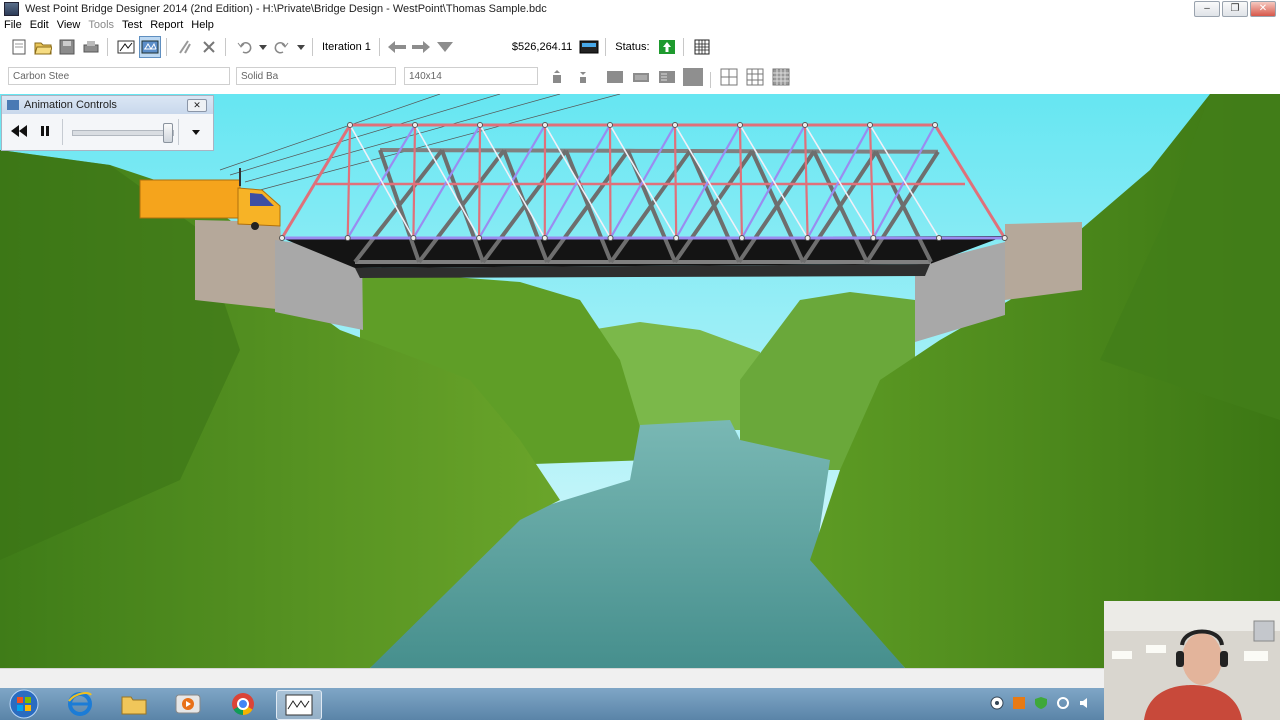 Image resolution: width=1280 pixels, height=720 pixels. I want to click on windows-taskbar, so click(640, 704).